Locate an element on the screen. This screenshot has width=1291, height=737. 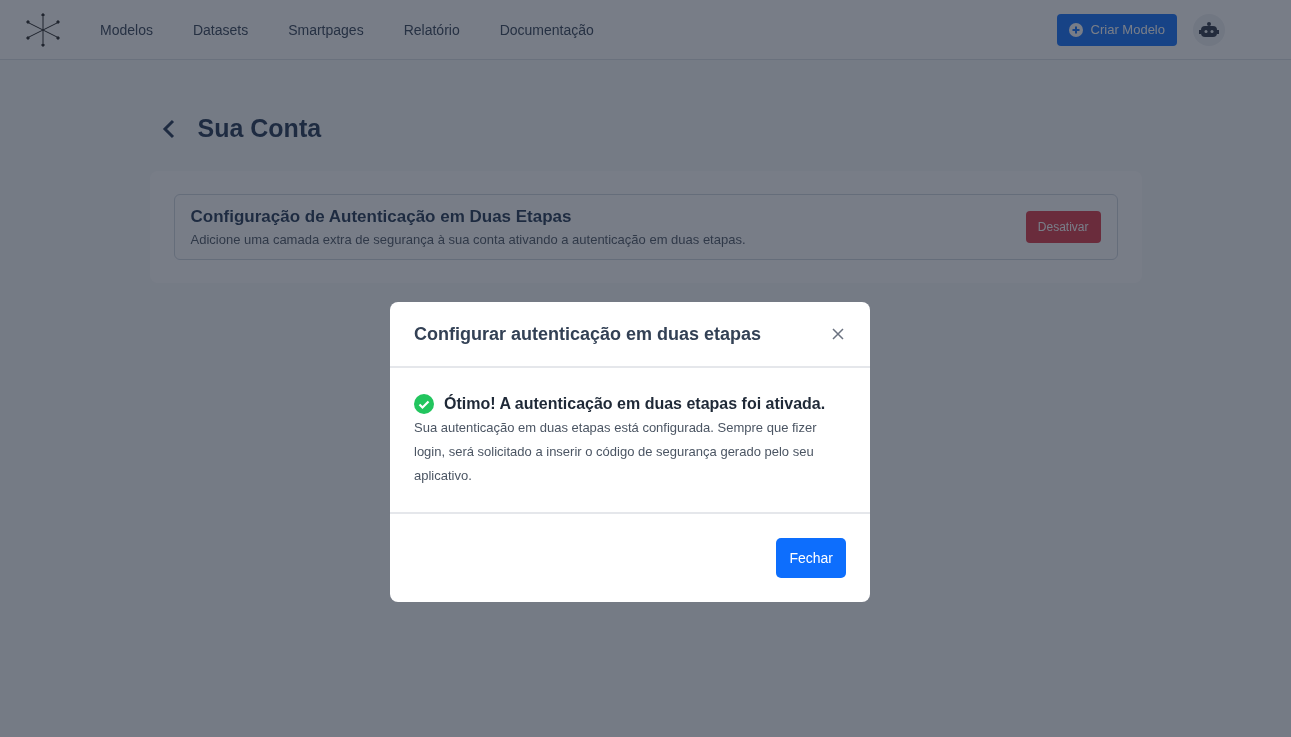
nav-link: Modelos is located at coordinates (126, 29).